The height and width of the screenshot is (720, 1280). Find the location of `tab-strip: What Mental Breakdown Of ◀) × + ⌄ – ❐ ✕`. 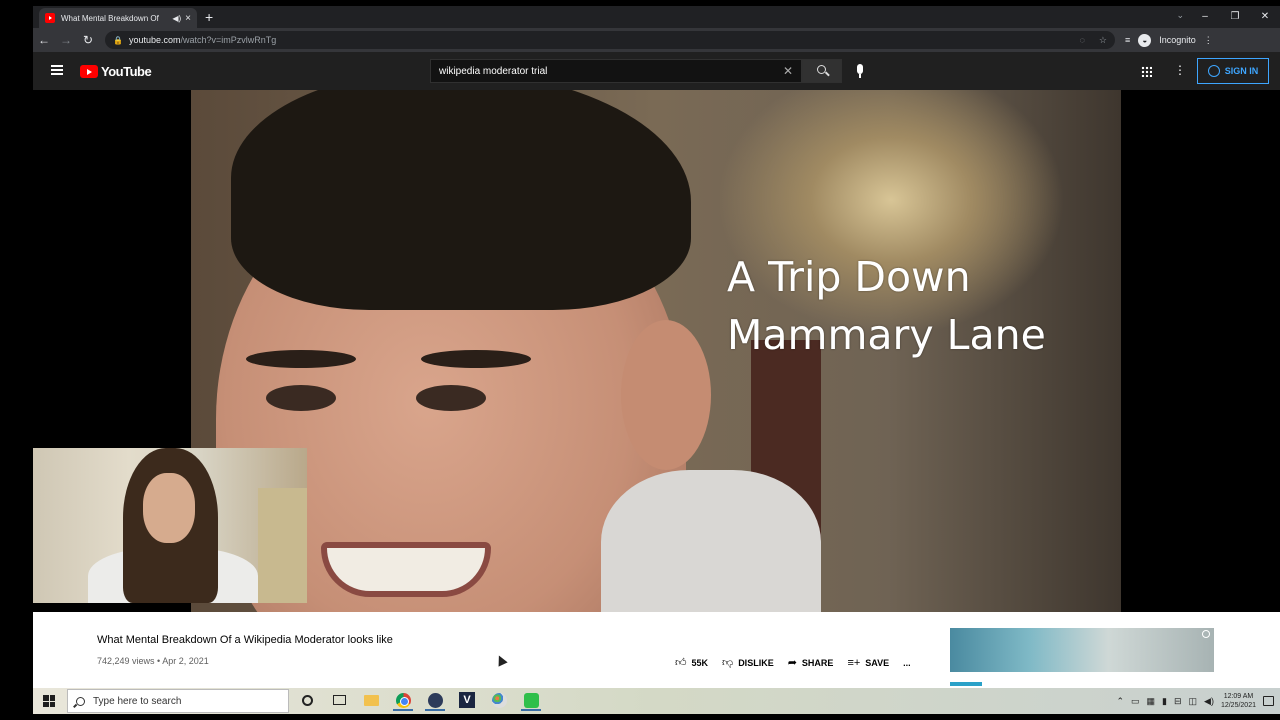

tab-strip: What Mental Breakdown Of ◀) × + ⌄ – ❐ ✕ is located at coordinates (656, 17).